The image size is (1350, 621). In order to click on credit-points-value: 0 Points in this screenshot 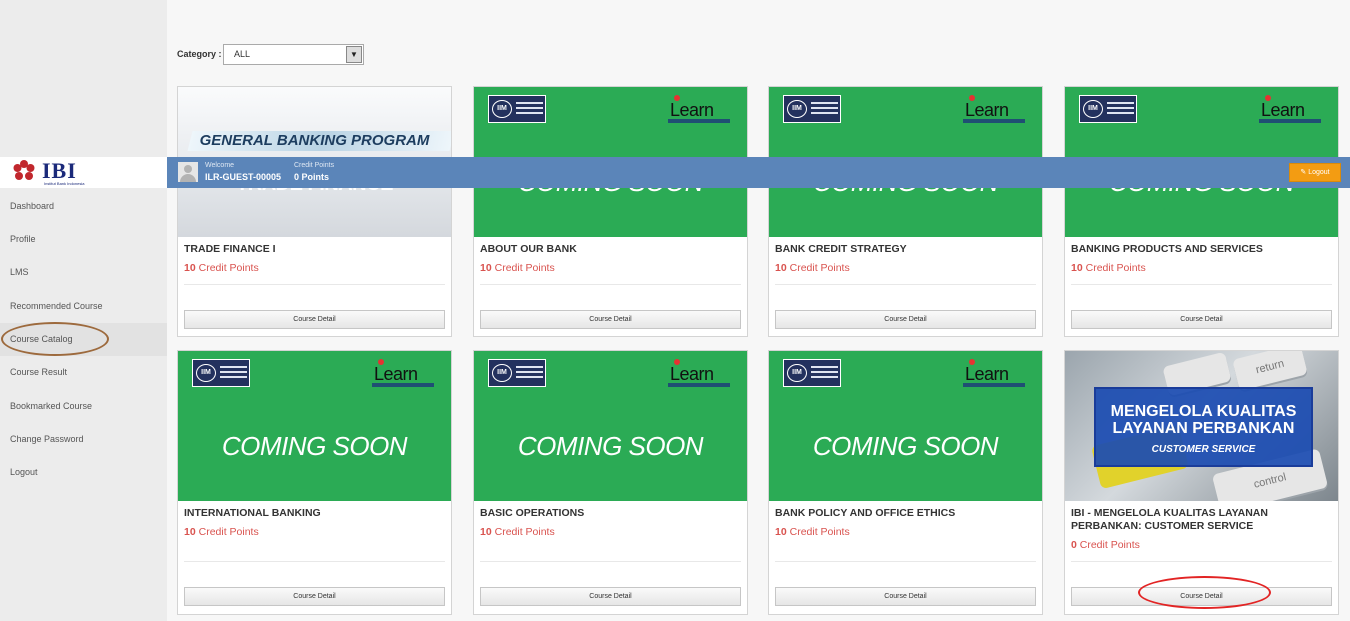, I will do `click(312, 177)`.